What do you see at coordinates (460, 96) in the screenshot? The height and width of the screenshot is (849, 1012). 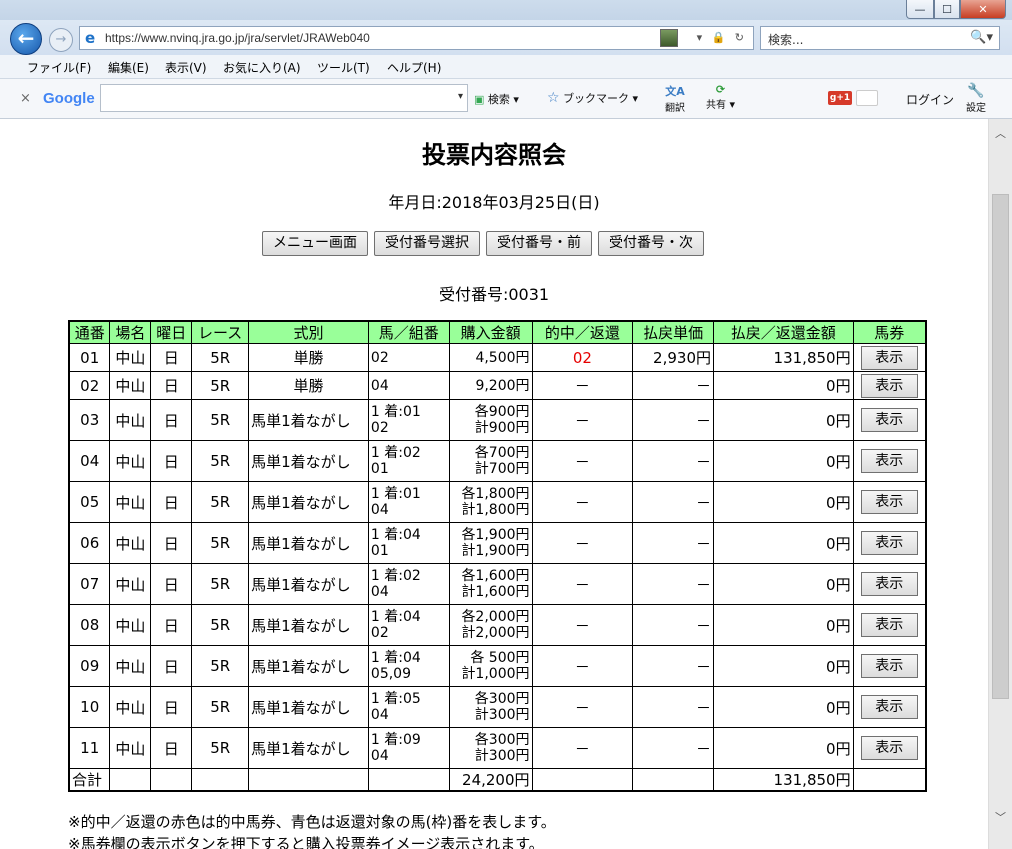 I see `dropdown-arrow-icon: ▾` at bounding box center [460, 96].